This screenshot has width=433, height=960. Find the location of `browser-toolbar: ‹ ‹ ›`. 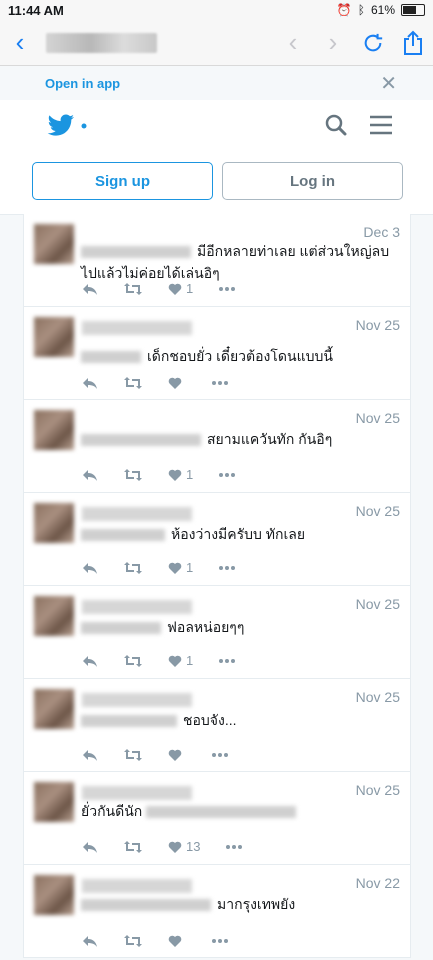

browser-toolbar: ‹ ‹ › is located at coordinates (216, 43).